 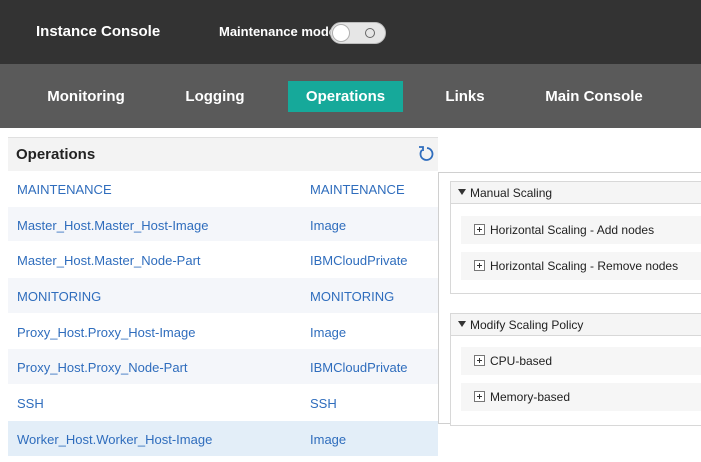 I want to click on table-row: MONITORING MONITORING, so click(x=223, y=296).